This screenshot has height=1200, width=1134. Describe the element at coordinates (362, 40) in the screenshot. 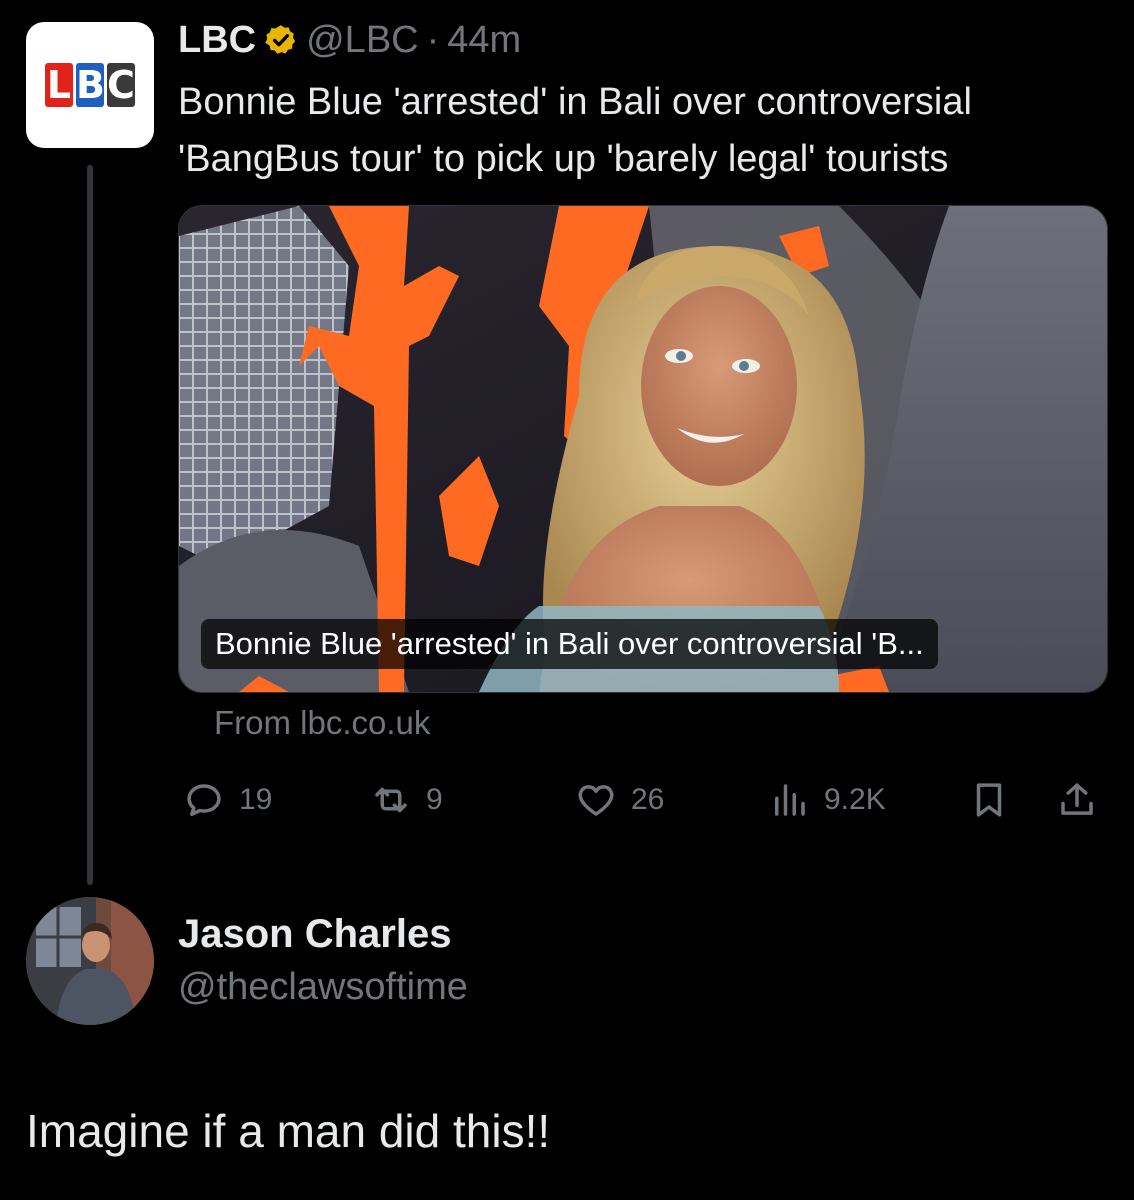

I see `author-handle: @LBC` at that location.